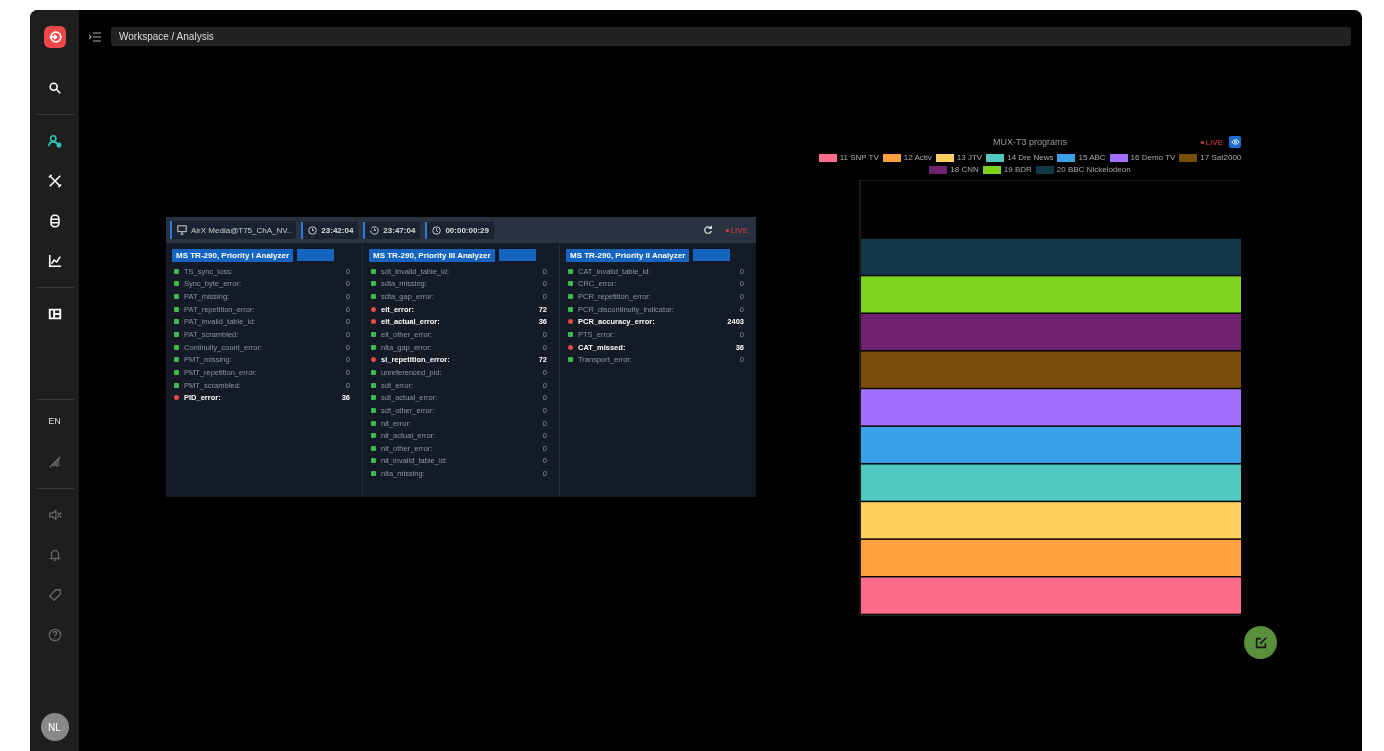 The image size is (1384, 751). I want to click on analyzer-title: MS TR-290, Priority III Analyzer, so click(432, 255).